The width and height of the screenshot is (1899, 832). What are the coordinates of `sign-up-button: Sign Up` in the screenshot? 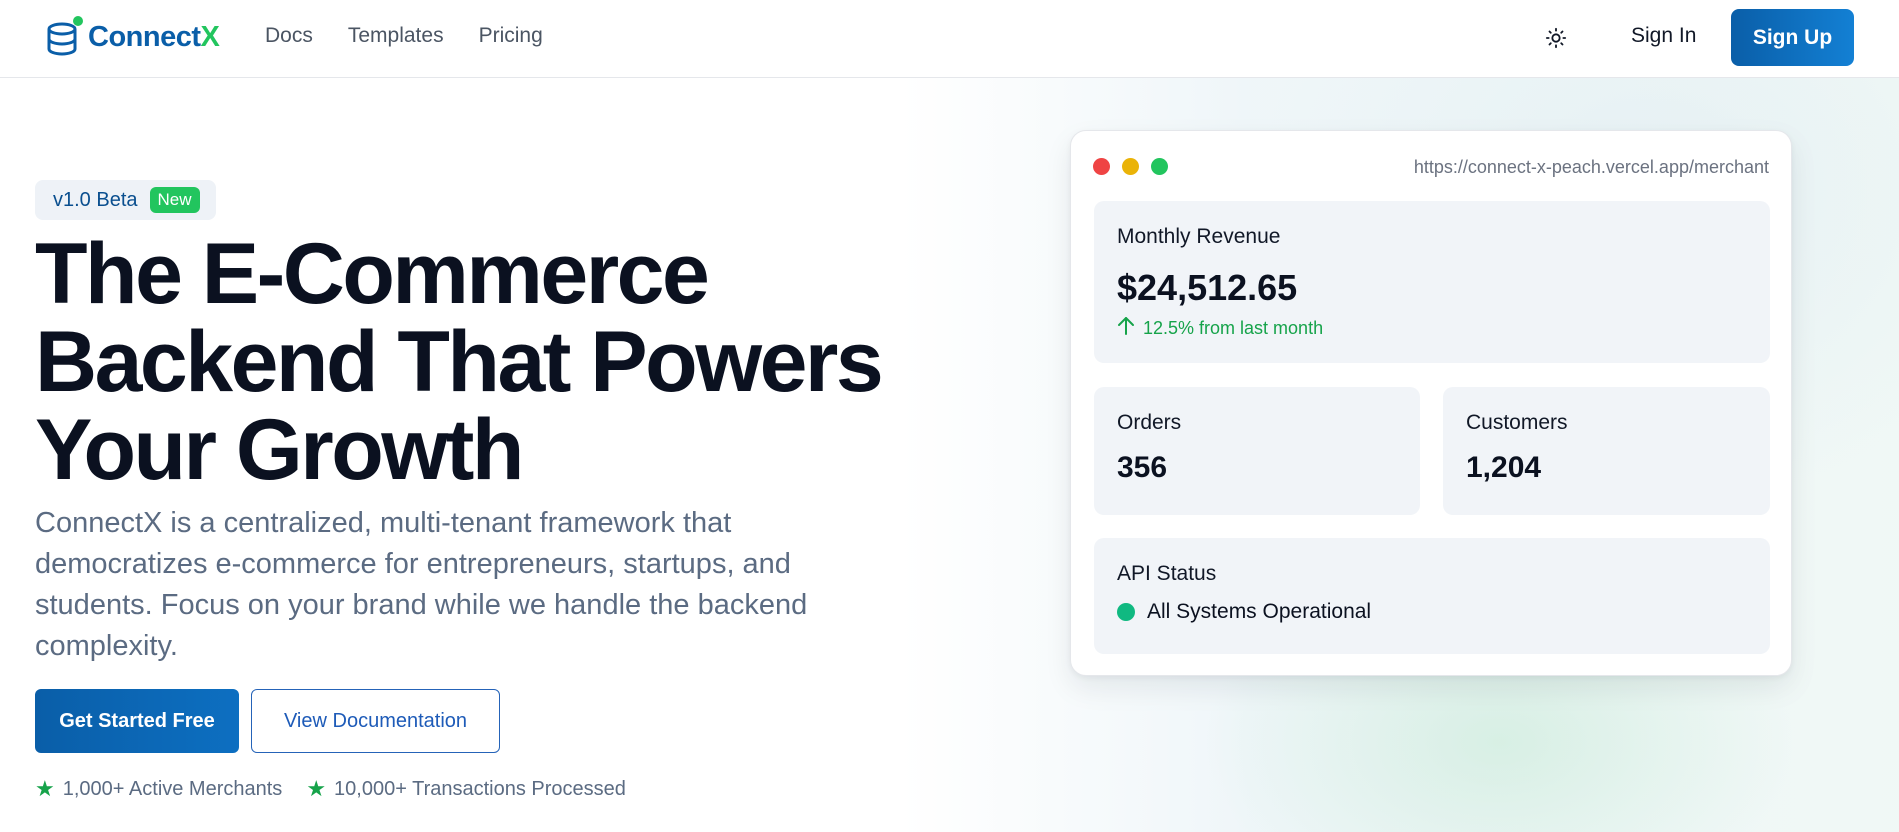 It's located at (1792, 37).